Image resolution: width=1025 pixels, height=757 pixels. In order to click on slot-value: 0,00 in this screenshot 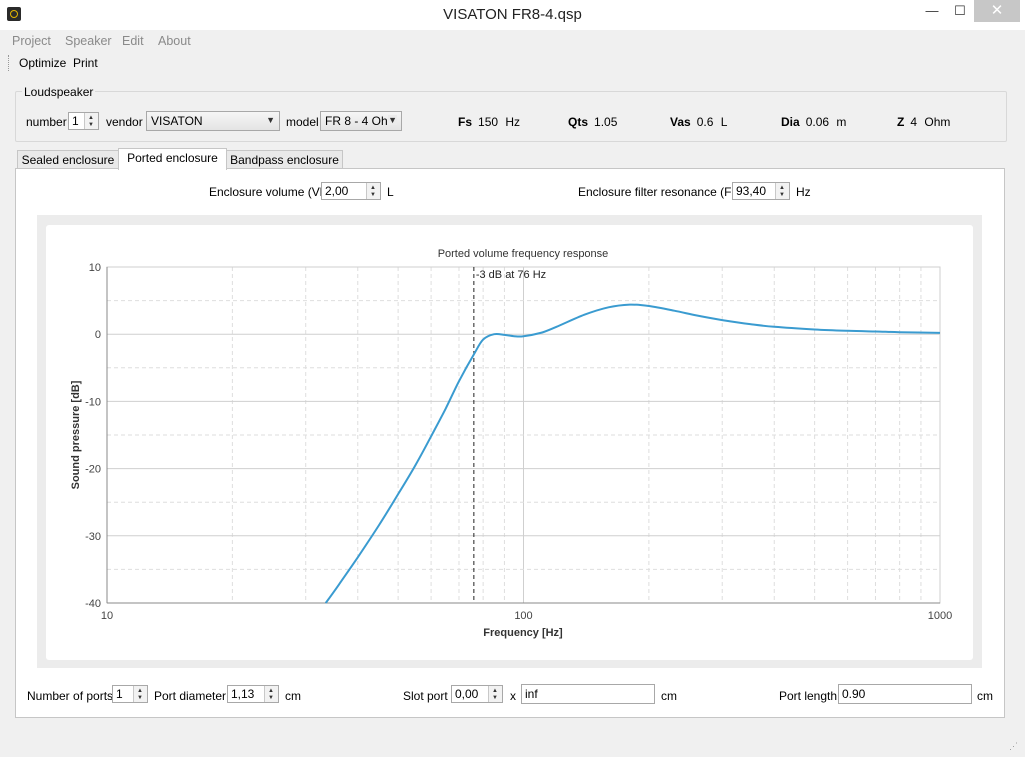, I will do `click(467, 694)`.